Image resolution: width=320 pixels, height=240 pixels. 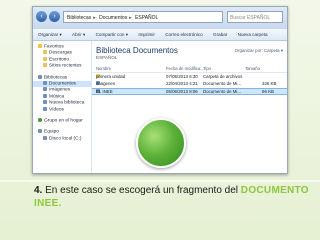 I want to click on library-subtitle: ESPAÑOL, so click(x=107, y=57).